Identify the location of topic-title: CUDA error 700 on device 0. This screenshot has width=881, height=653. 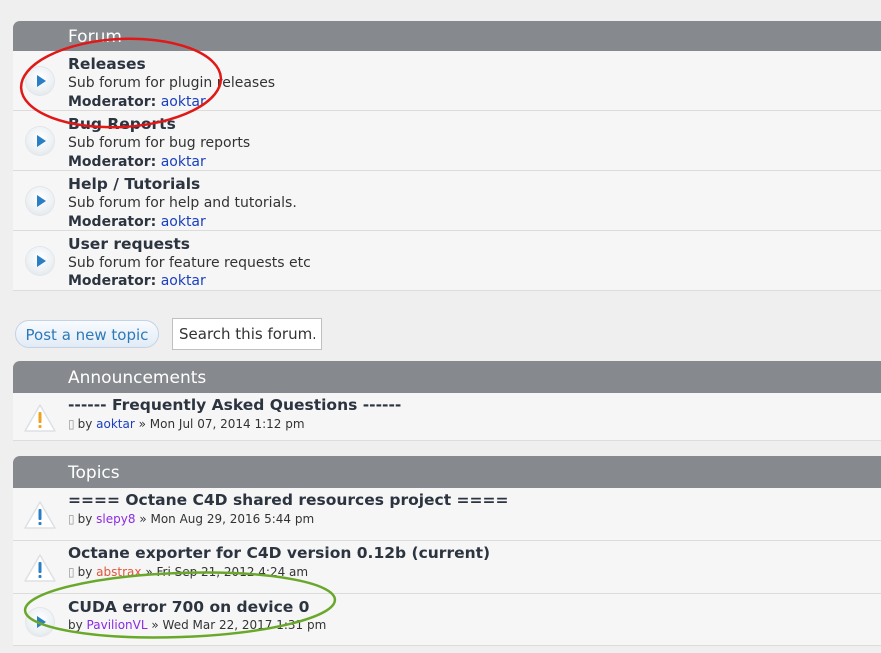
(188, 607).